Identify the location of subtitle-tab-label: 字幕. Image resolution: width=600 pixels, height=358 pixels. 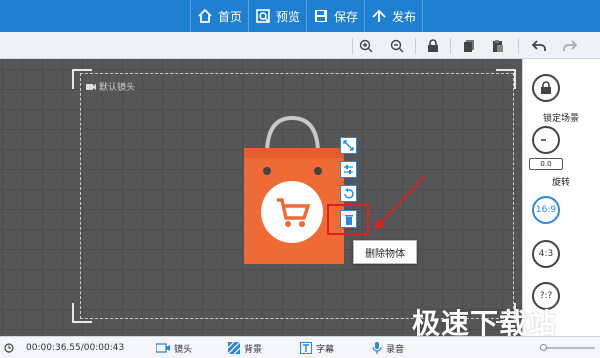
(325, 349).